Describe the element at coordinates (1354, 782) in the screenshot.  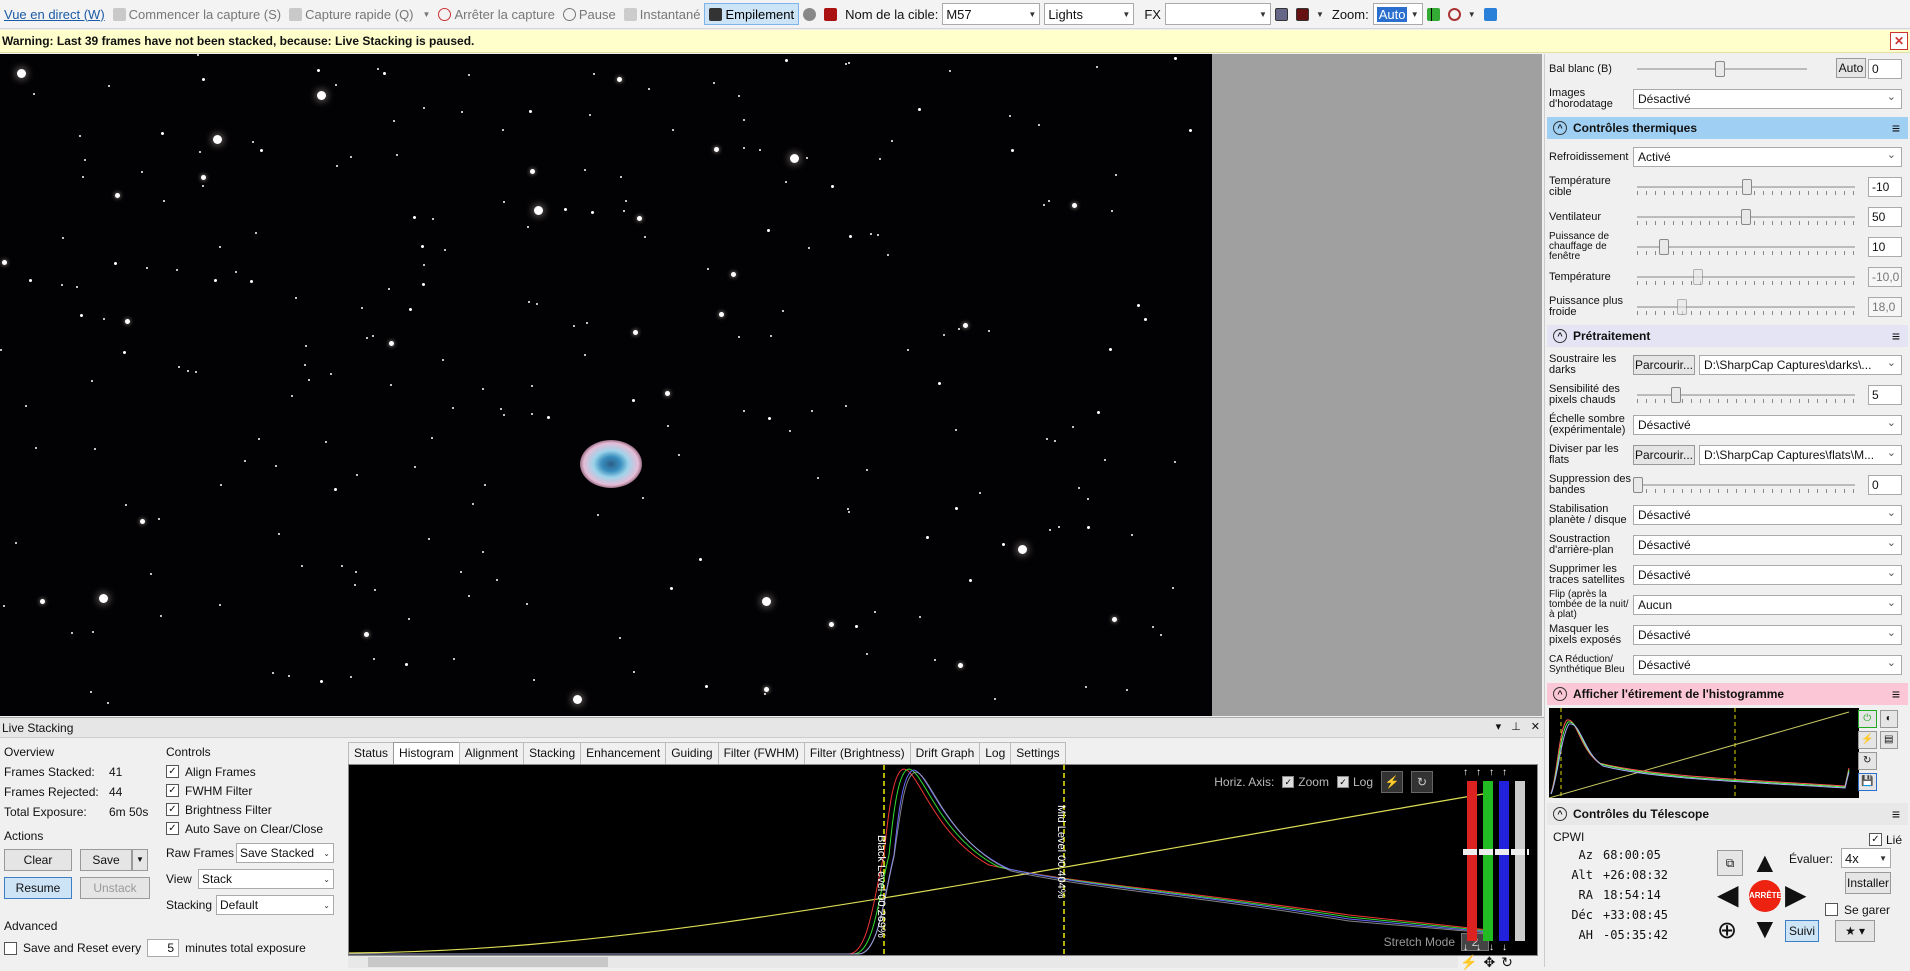
I see `log-checkbox: ✓ Log` at that location.